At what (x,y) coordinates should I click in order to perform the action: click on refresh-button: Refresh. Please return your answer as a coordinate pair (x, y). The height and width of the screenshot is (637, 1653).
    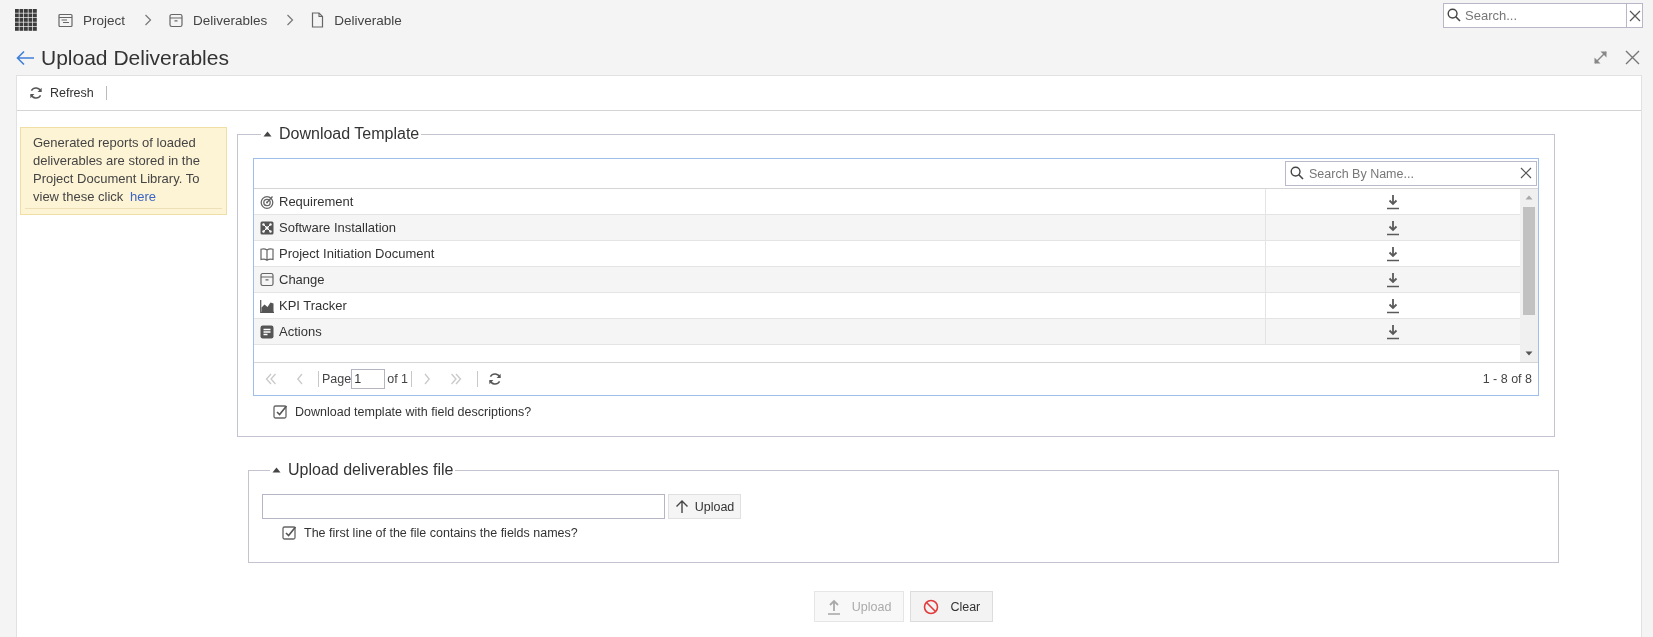
    Looking at the image, I should click on (61, 93).